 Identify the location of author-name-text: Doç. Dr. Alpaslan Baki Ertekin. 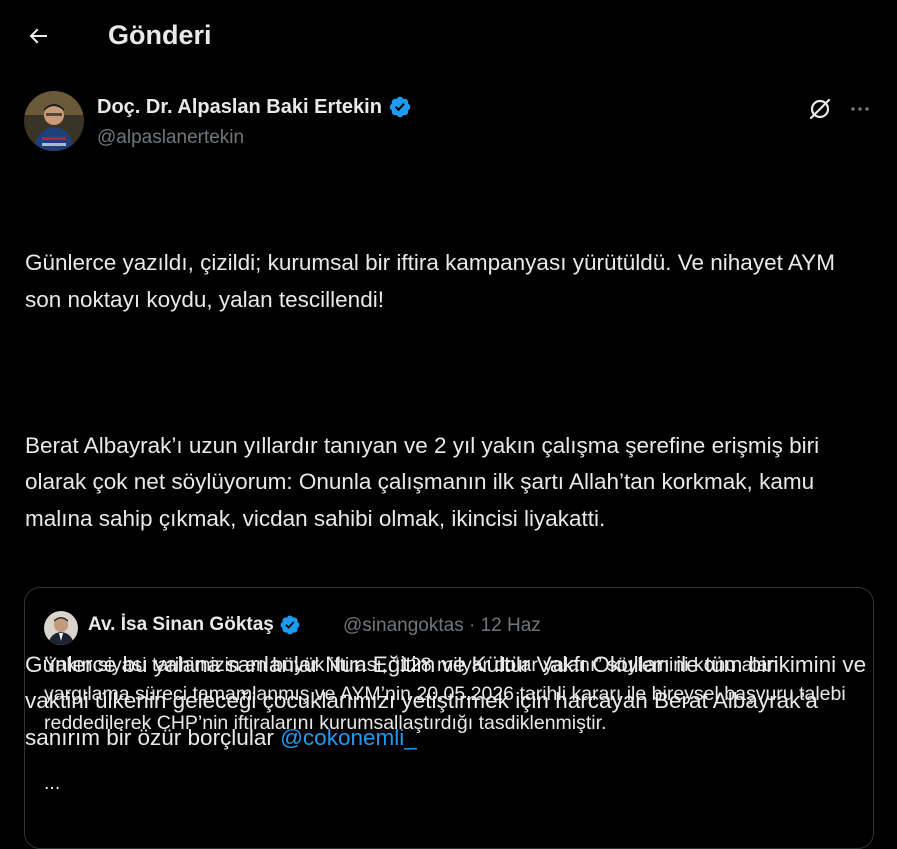
(239, 107).